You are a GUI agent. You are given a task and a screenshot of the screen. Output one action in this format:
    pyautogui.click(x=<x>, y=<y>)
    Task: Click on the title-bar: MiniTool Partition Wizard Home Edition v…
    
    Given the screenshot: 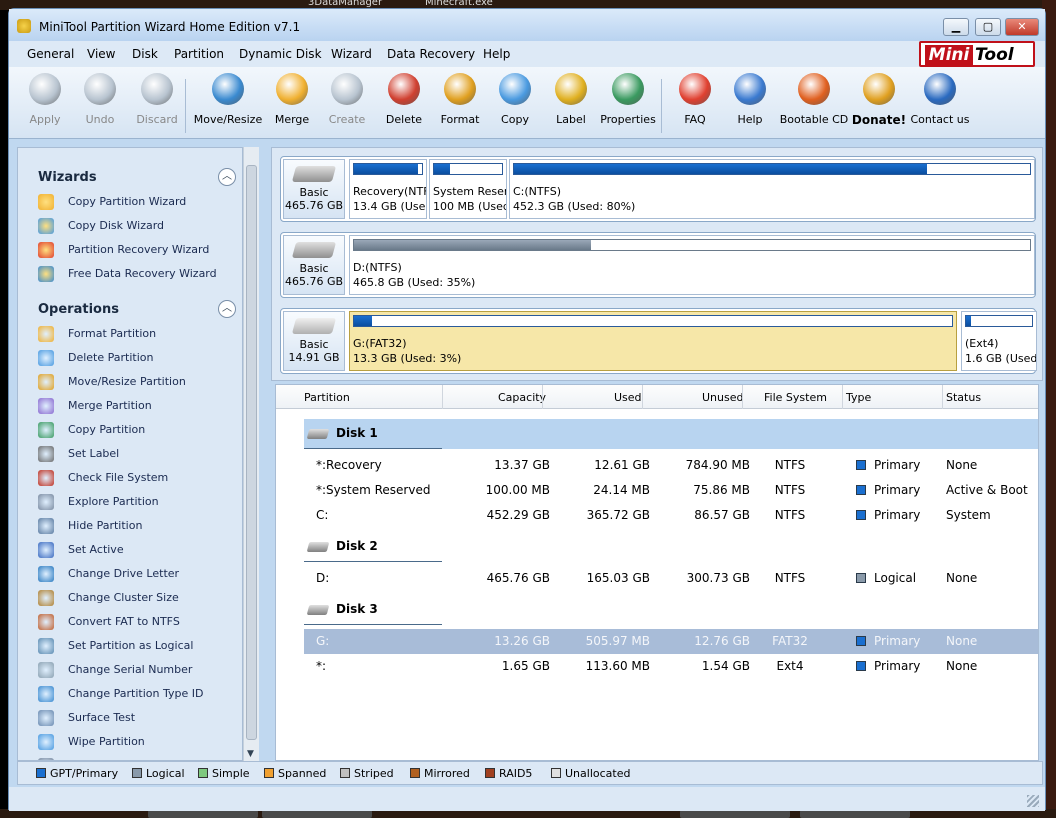 What is the action you would take?
    pyautogui.click(x=527, y=25)
    